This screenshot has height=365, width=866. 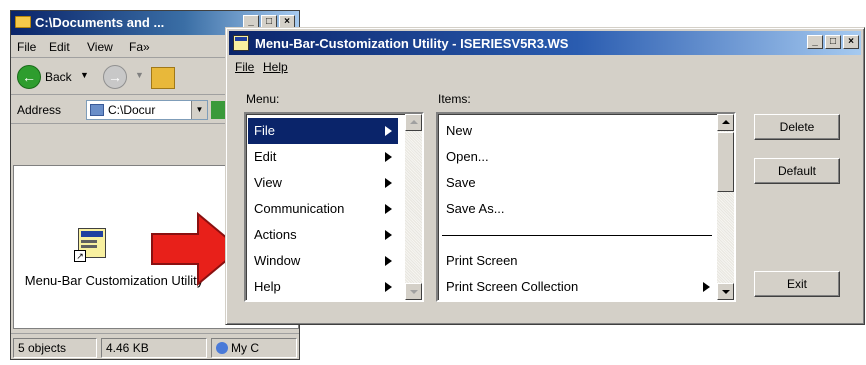 I want to click on explorer-menu-view: View, so click(x=100, y=47).